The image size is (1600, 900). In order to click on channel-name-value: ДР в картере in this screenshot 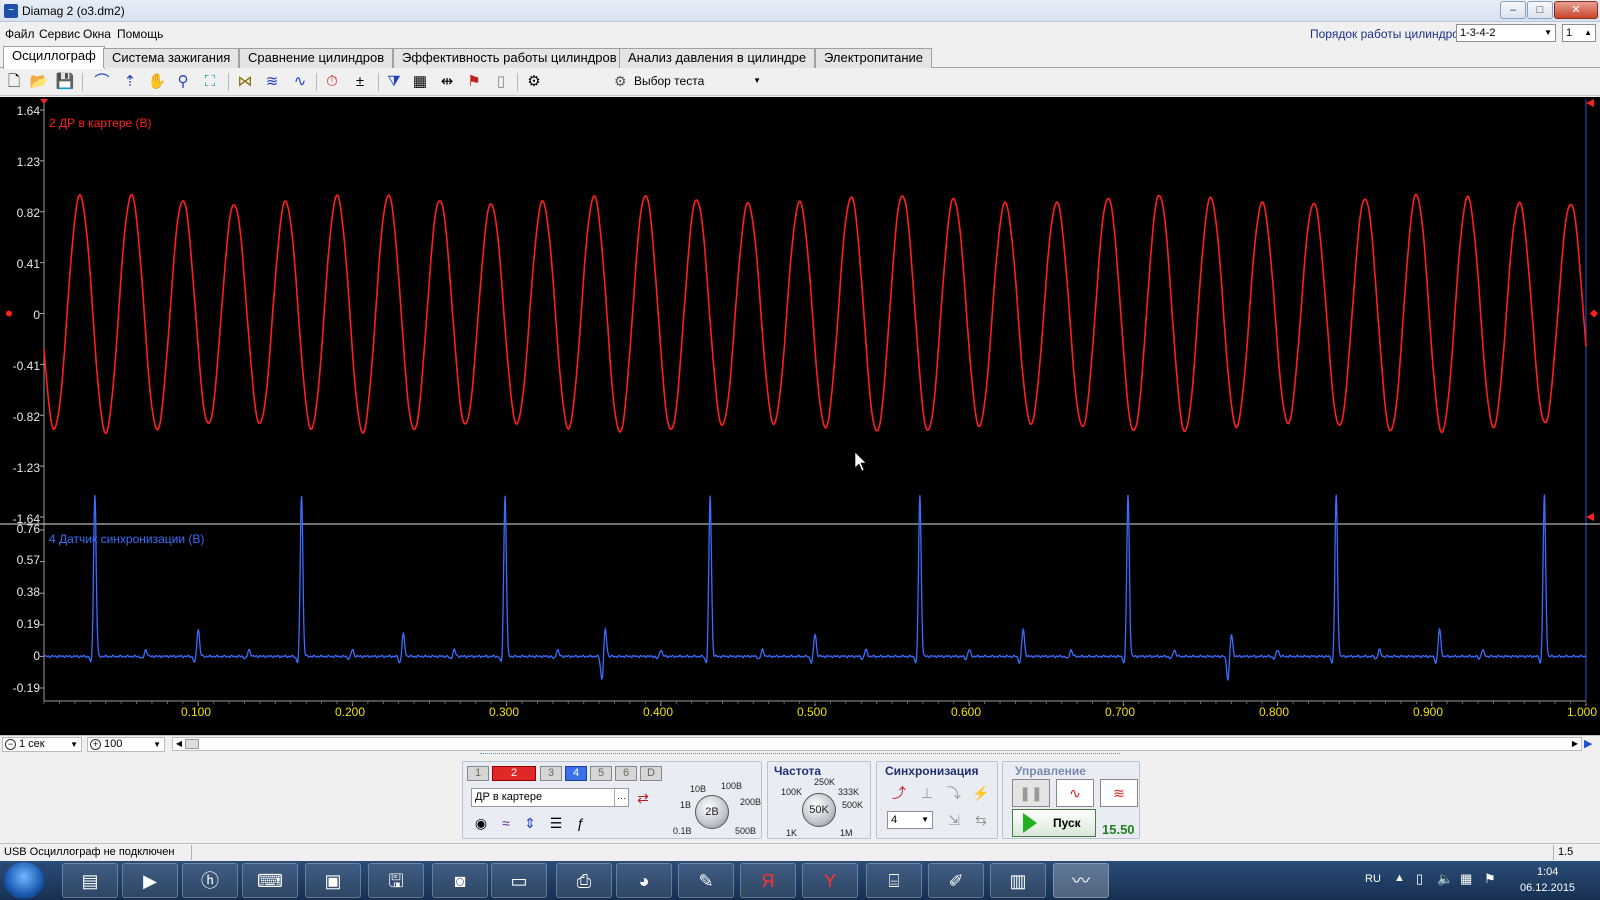, I will do `click(509, 797)`.